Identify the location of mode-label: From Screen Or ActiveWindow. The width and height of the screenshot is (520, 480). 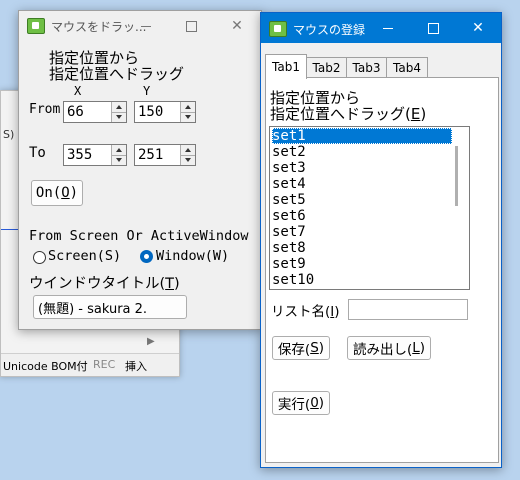
(139, 236).